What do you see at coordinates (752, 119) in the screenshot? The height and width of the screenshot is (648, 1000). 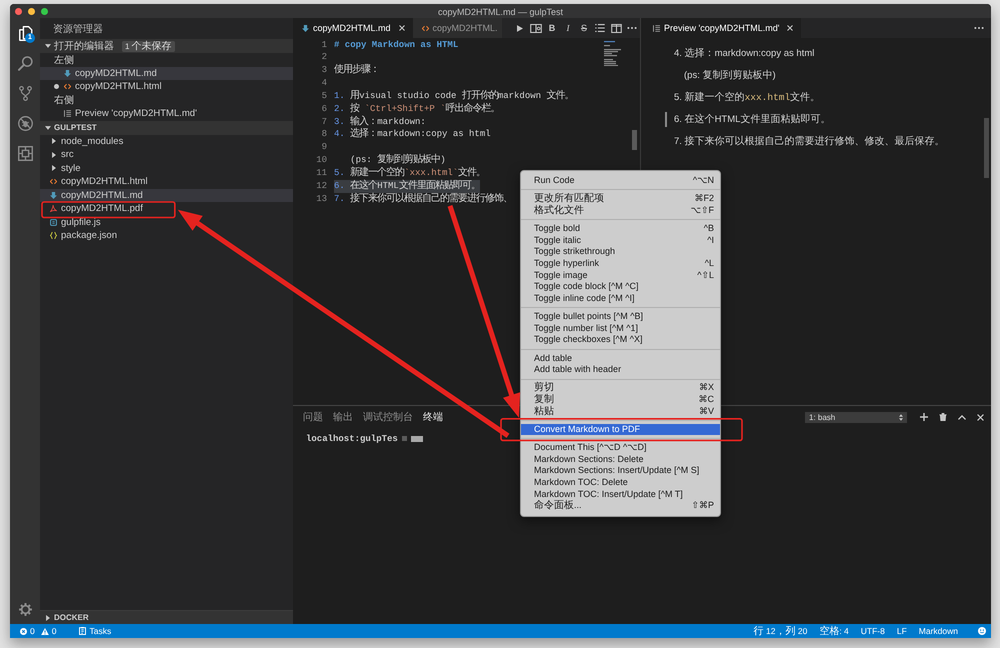 I see `preview-paragraph: 6. 在这个HTML文件里面粘贴即可。` at bounding box center [752, 119].